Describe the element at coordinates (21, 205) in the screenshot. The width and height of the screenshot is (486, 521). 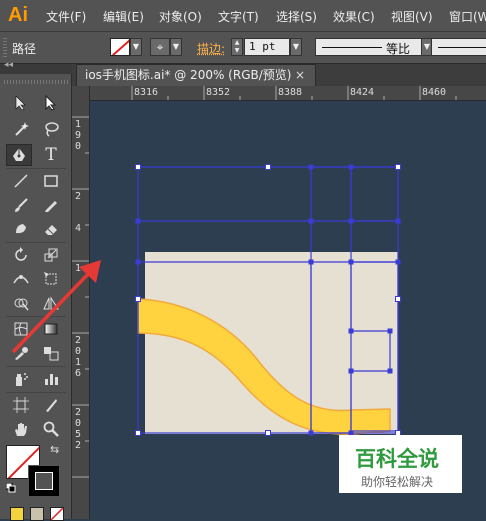
I see `paintbrush-tool-icon` at that location.